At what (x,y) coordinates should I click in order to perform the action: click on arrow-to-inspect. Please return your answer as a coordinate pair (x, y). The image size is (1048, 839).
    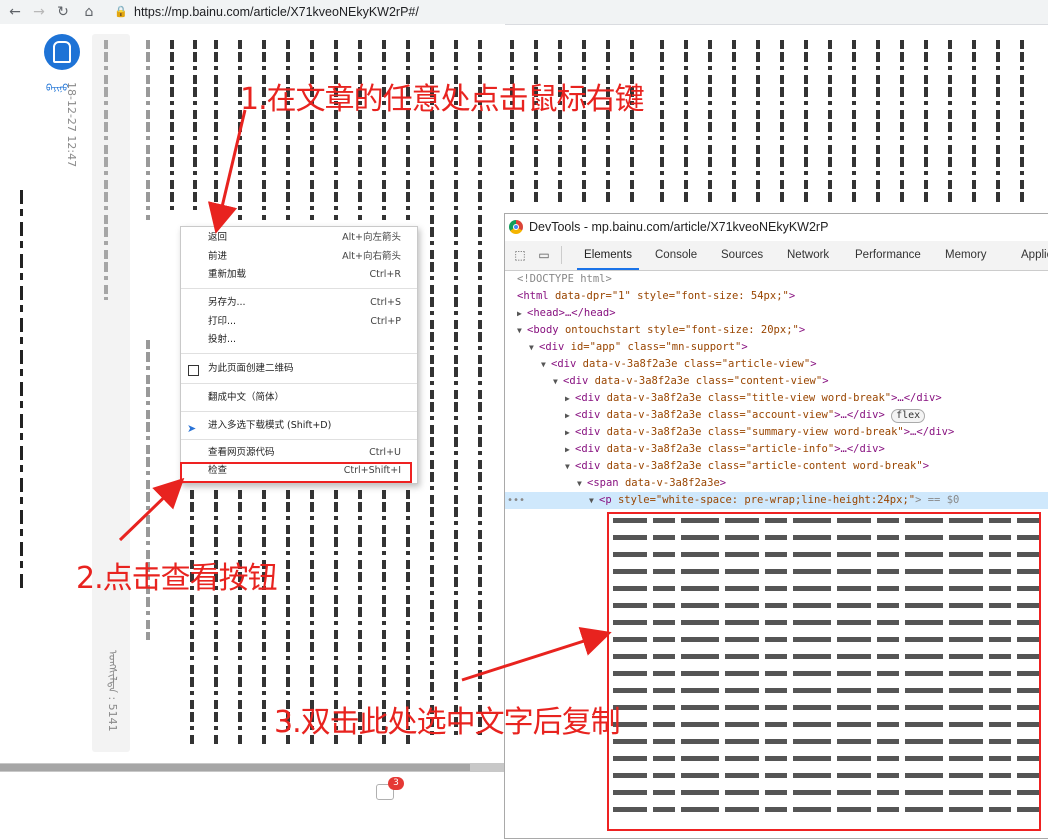
    Looking at the image, I should click on (151, 509).